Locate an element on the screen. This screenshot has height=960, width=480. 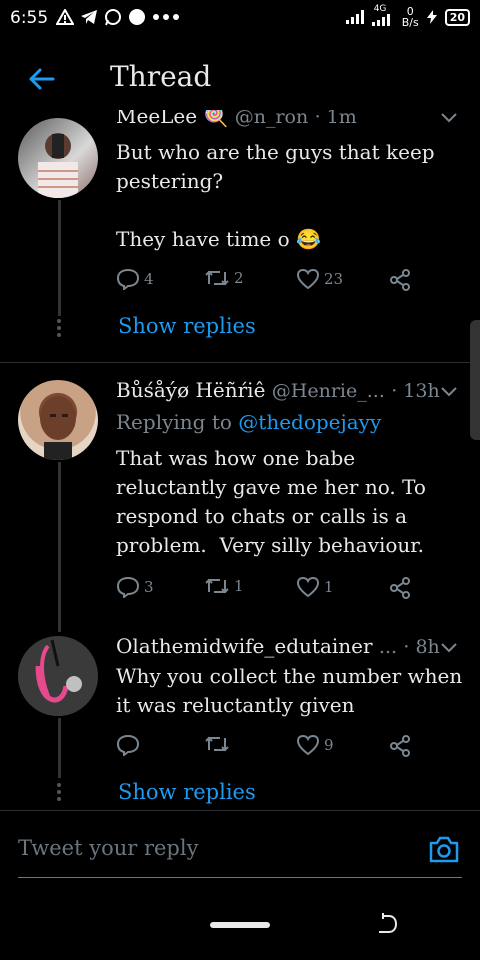
reply-button is located at coordinates (130, 745).